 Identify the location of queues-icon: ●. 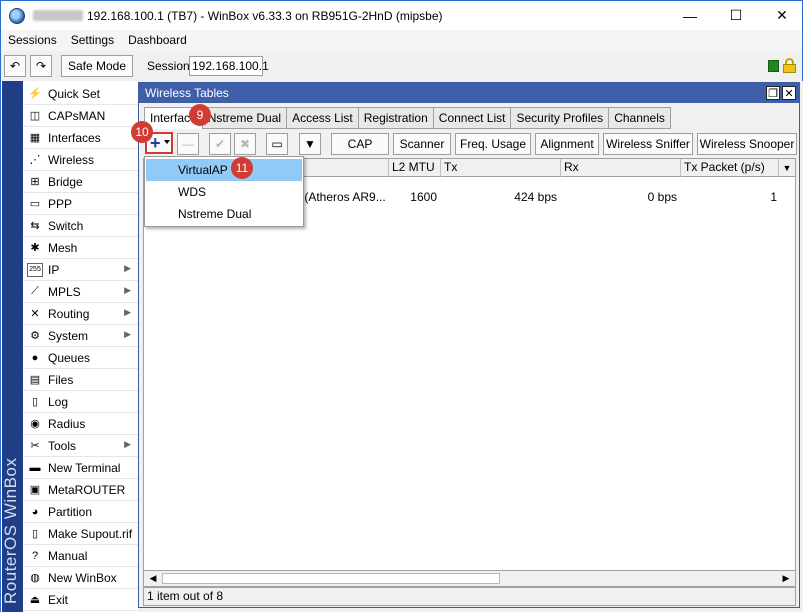
(35, 357).